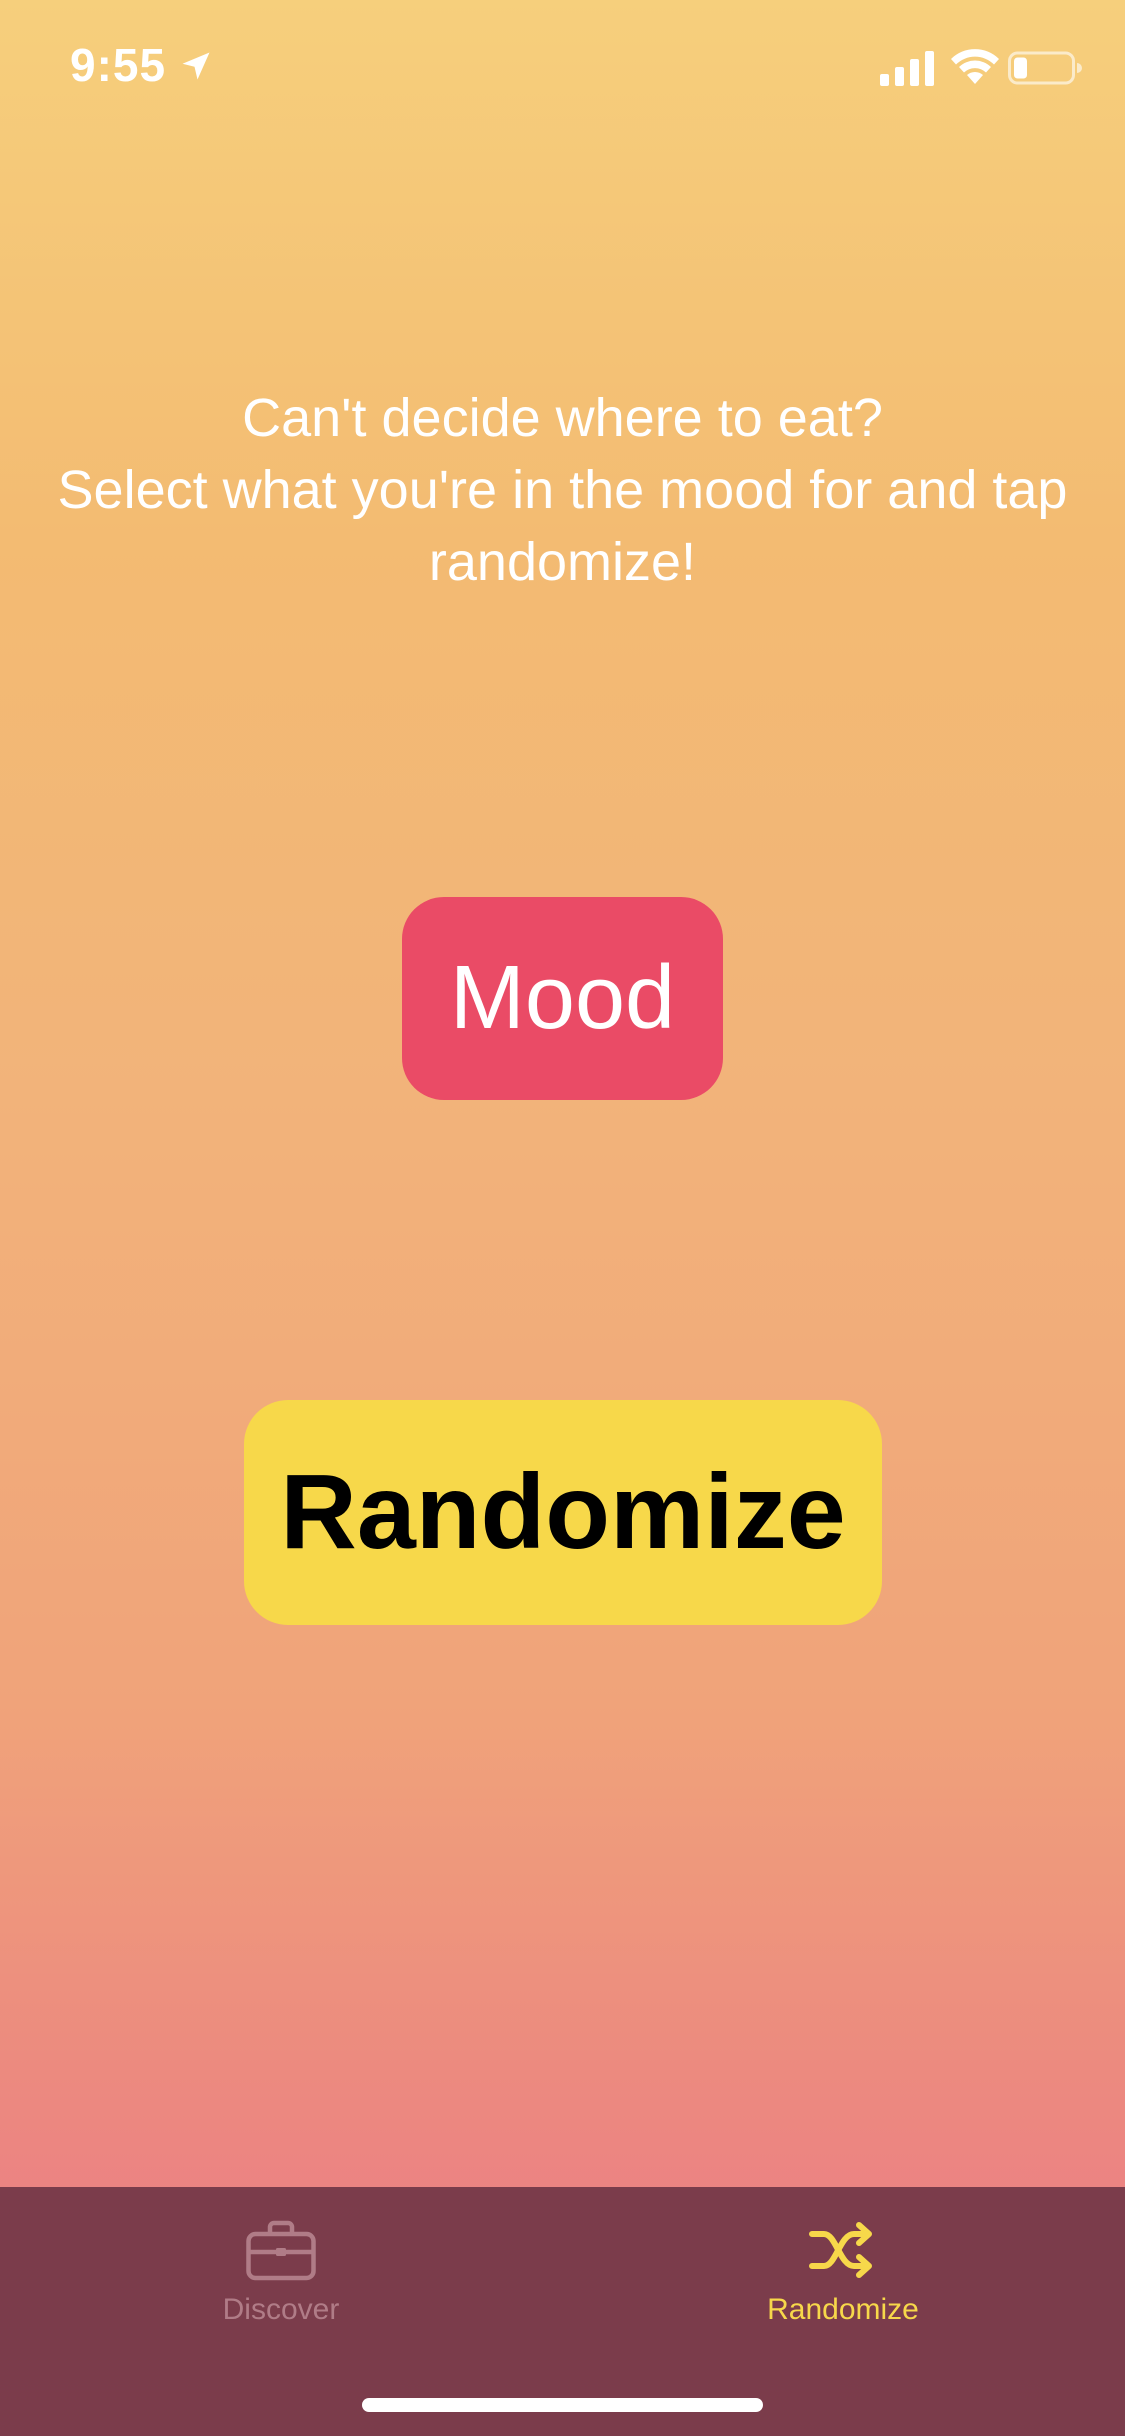  I want to click on home-indicator, so click(562, 2405).